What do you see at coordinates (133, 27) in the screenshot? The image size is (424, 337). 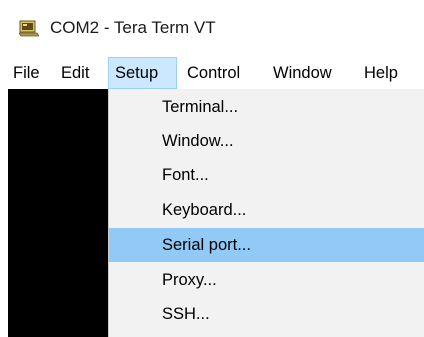 I see `window-title: COM2 - Tera Term VT` at bounding box center [133, 27].